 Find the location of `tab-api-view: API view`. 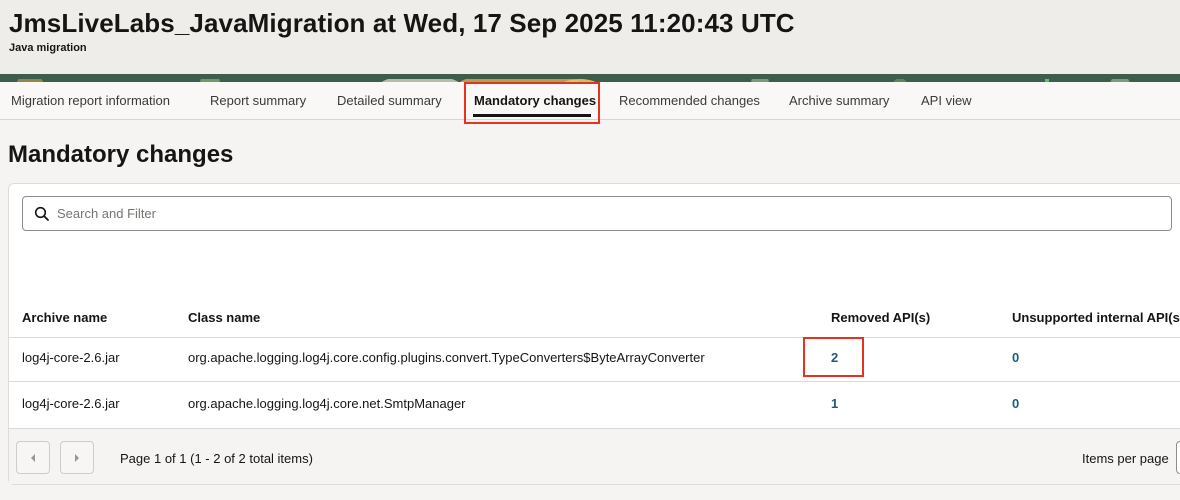

tab-api-view: API view is located at coordinates (946, 101).